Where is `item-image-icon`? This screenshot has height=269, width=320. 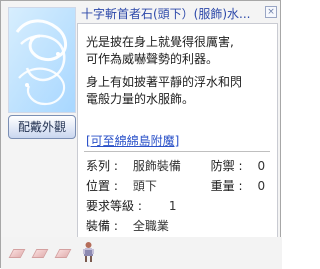 item-image-icon is located at coordinates (42, 60).